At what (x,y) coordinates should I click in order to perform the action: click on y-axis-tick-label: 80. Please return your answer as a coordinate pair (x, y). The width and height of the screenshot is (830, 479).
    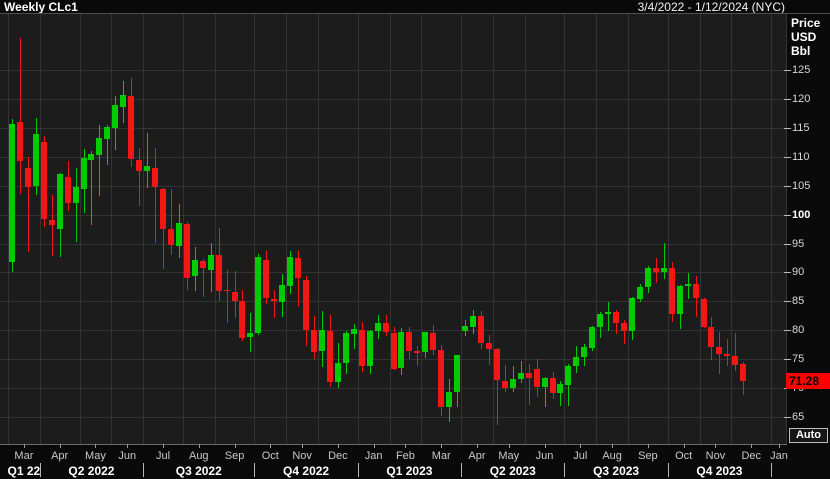
    Looking at the image, I should click on (798, 330).